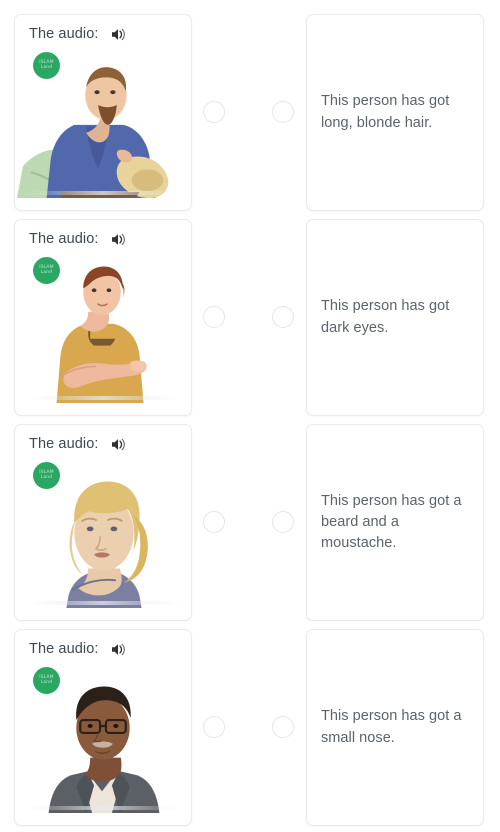  I want to click on statement-text: This person has got a small nose., so click(391, 727).